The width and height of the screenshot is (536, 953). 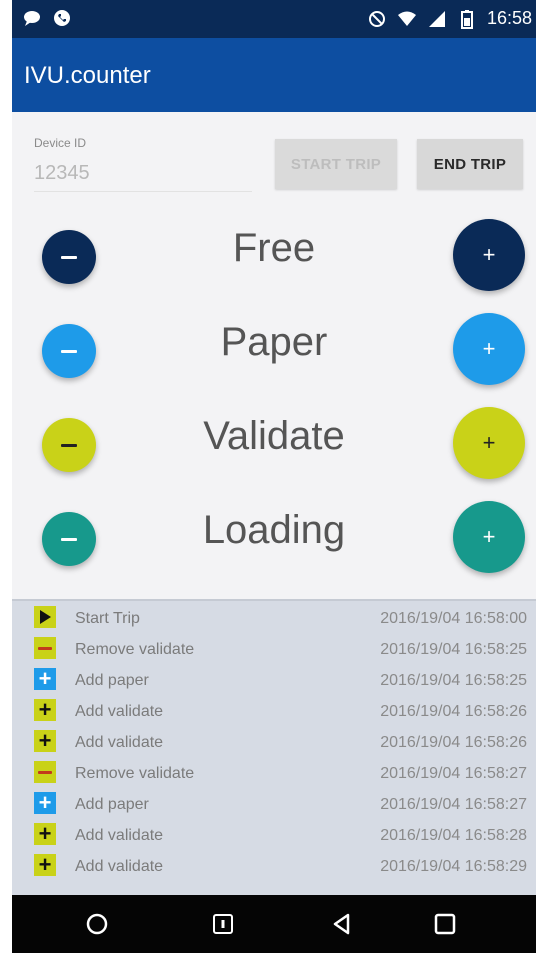 I want to click on counter-label: Validate, so click(x=274, y=436).